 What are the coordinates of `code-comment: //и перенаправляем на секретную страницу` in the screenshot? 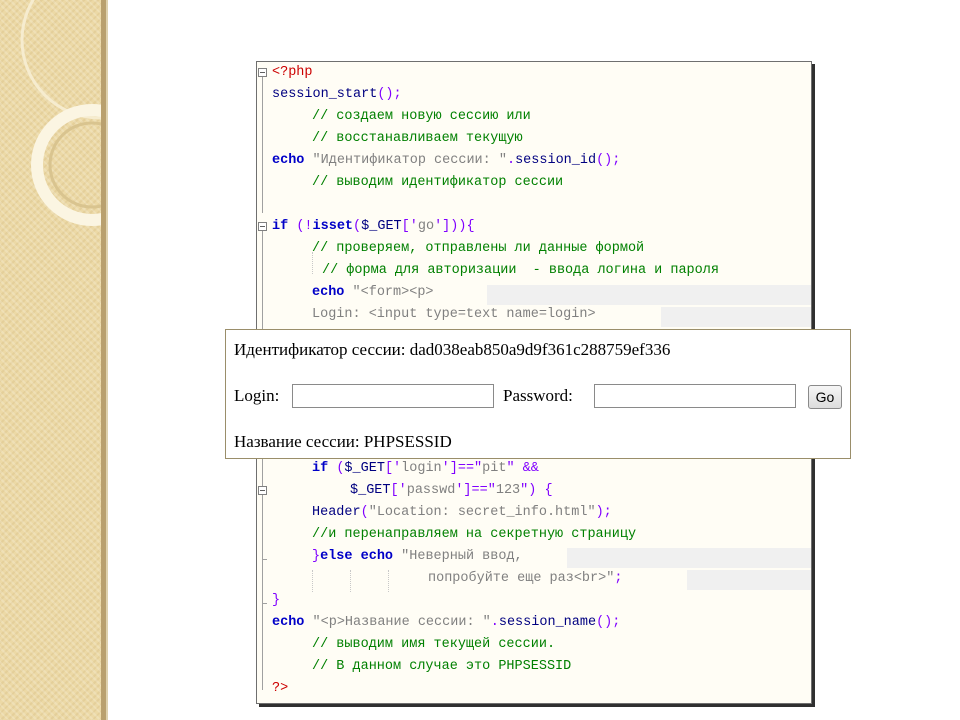 It's located at (474, 534).